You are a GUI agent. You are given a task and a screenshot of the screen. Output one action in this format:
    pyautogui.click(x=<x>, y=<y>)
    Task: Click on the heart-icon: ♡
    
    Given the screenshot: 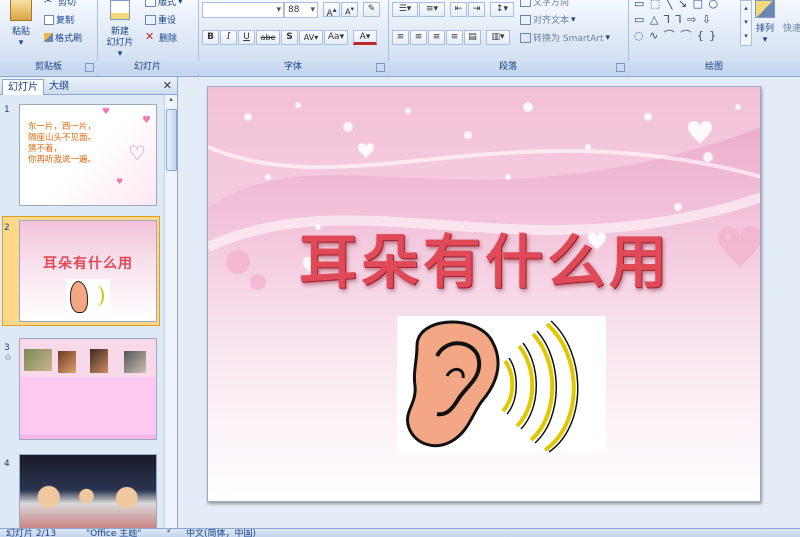 What is the action you would take?
    pyautogui.click(x=137, y=153)
    